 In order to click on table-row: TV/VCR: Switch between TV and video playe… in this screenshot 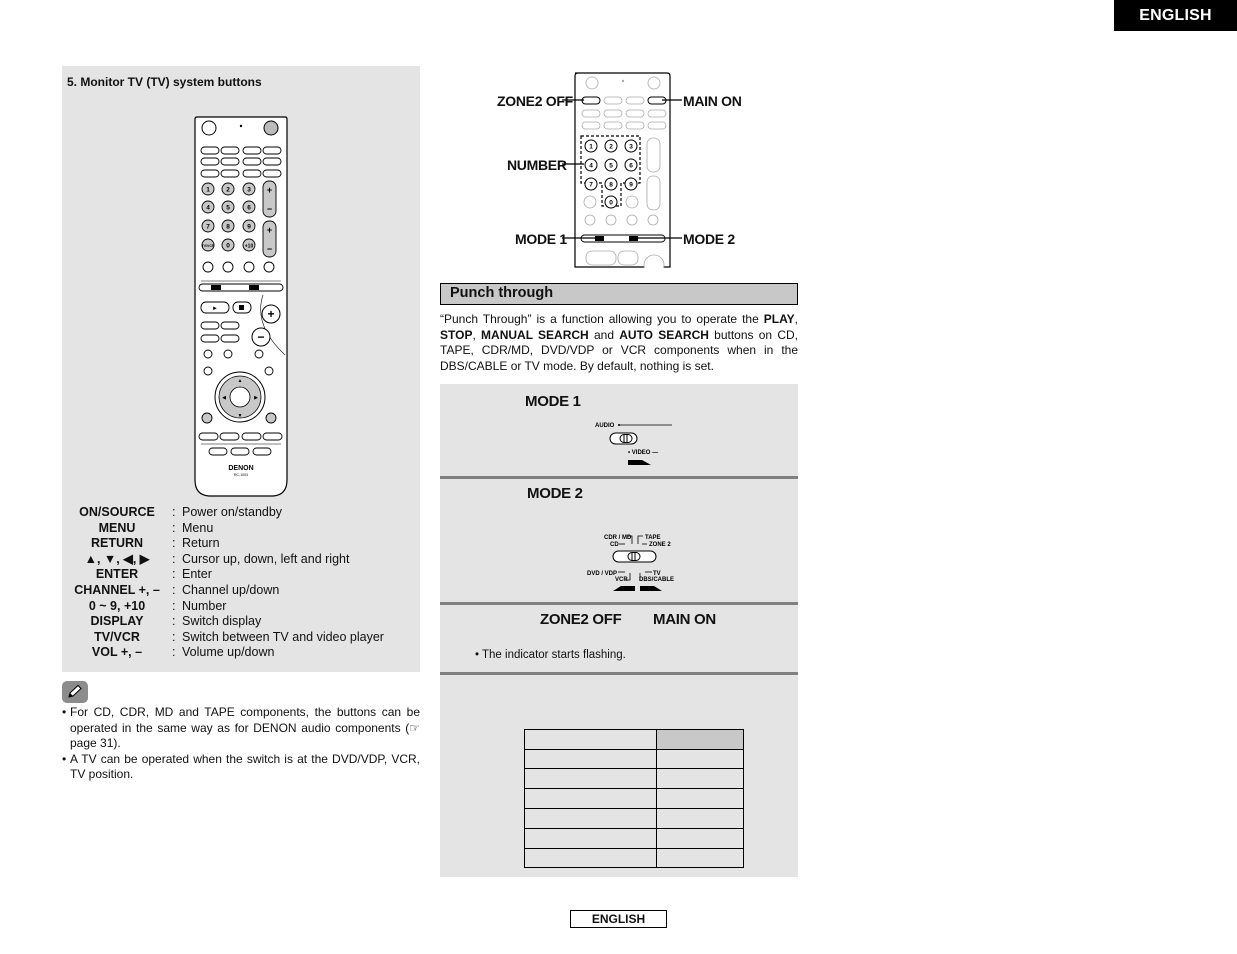, I will do `click(239, 636)`.